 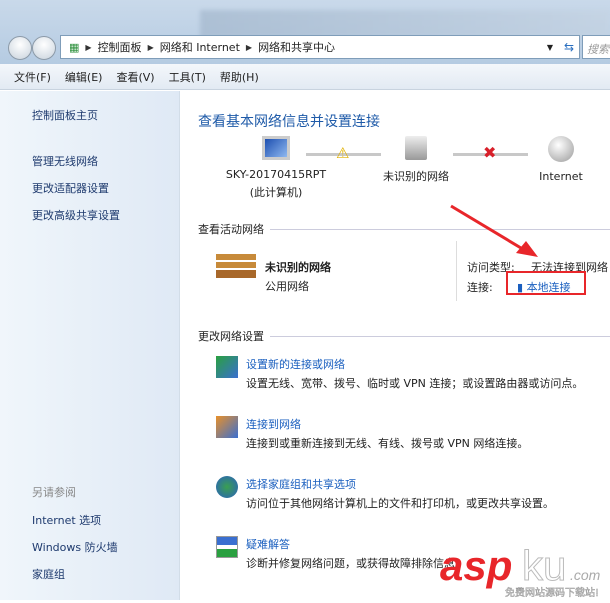 I want to click on menu-help: 帮助(H), so click(x=239, y=77).